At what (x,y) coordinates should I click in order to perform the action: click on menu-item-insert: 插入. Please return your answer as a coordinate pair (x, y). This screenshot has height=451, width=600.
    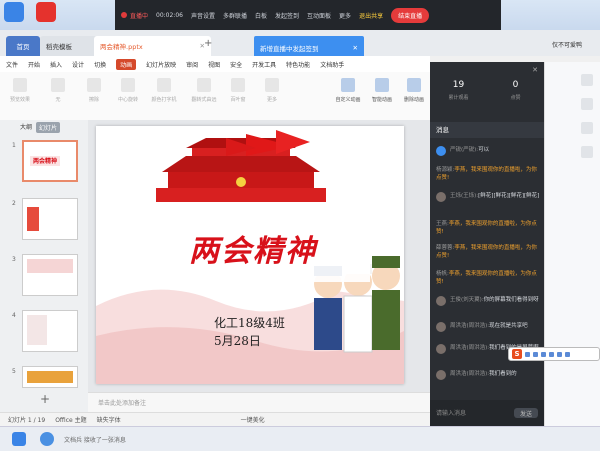
    Looking at the image, I should click on (56, 64).